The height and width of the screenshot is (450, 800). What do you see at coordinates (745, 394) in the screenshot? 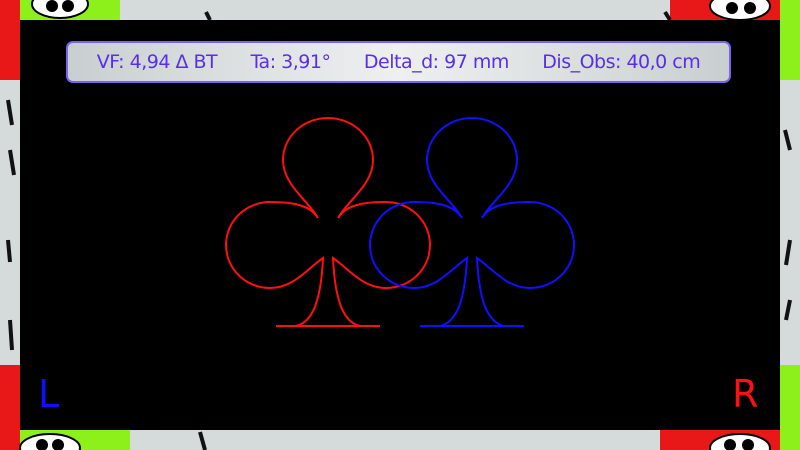
I see `right-eye-label: R` at bounding box center [745, 394].